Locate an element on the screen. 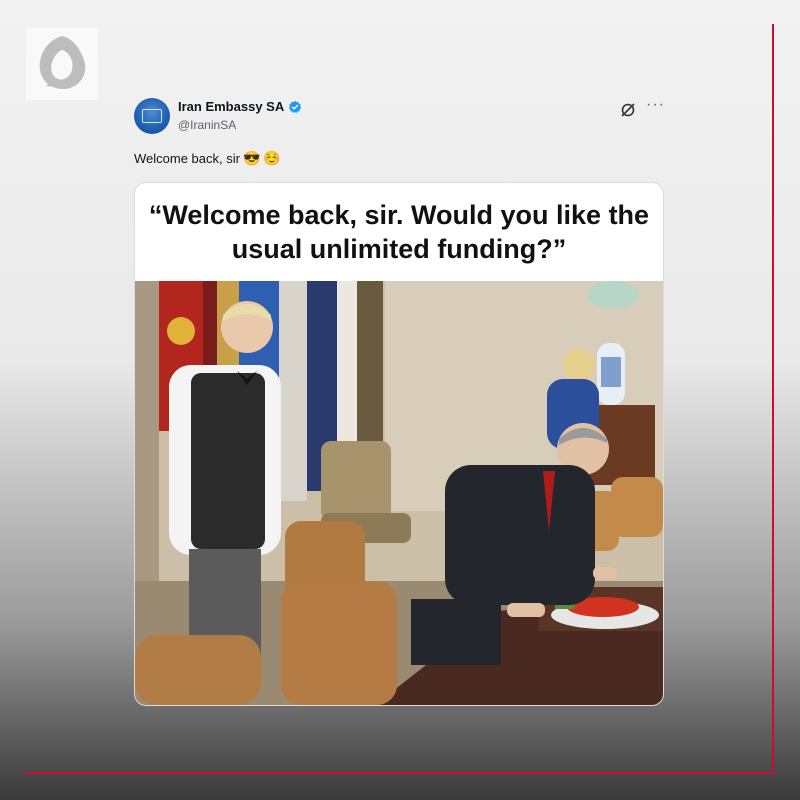 The image size is (800, 800). tweet-text-body: Welcome back, sir is located at coordinates (187, 158).